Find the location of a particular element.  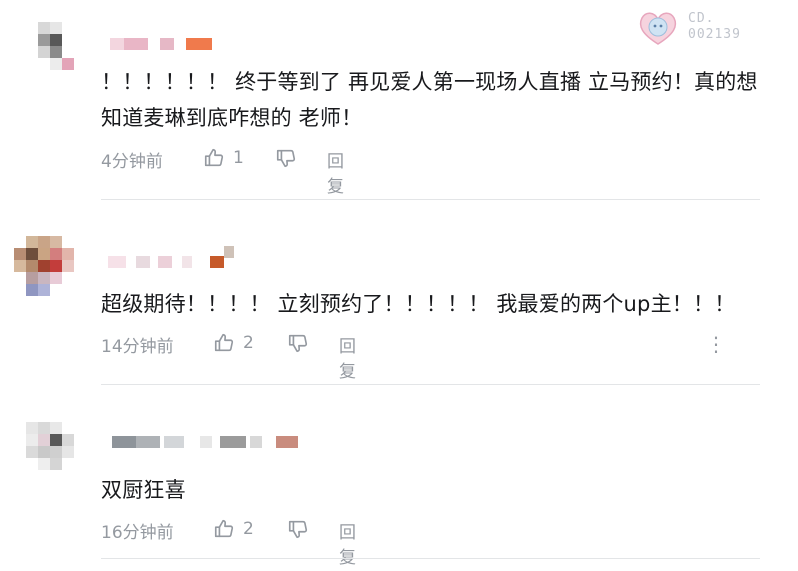

comment-text: 双厨狂喜 is located at coordinates (143, 490).